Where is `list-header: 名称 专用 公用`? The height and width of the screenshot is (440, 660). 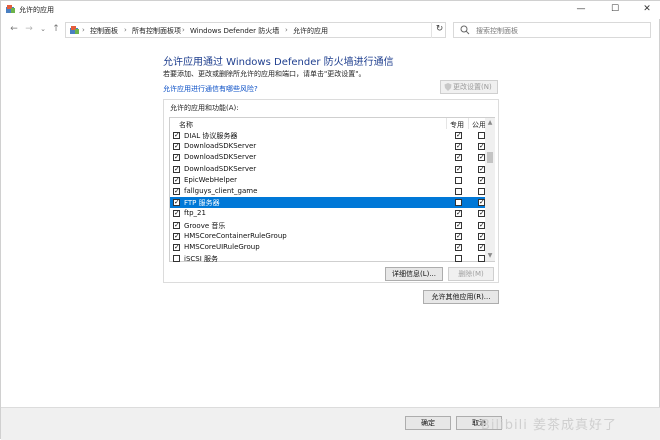
list-header: 名称 专用 公用 is located at coordinates (328, 124).